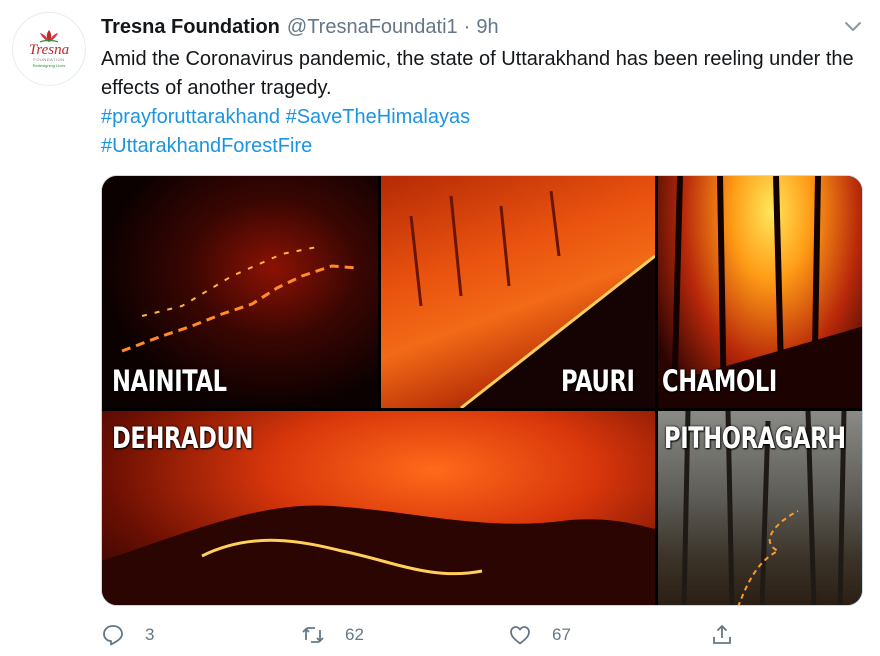 The height and width of the screenshot is (656, 880). I want to click on hashtag-line: #prayforuttarakhand #SaveTheHimalayas, so click(481, 117).